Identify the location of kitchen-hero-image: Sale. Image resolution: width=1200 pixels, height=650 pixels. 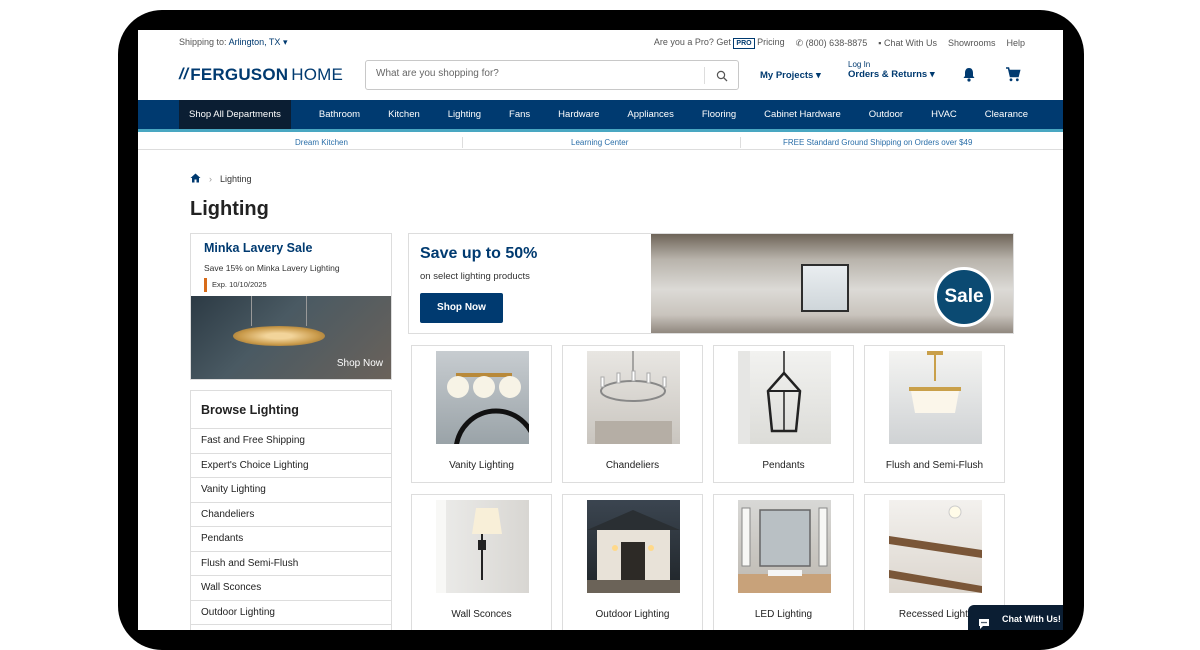
(832, 283).